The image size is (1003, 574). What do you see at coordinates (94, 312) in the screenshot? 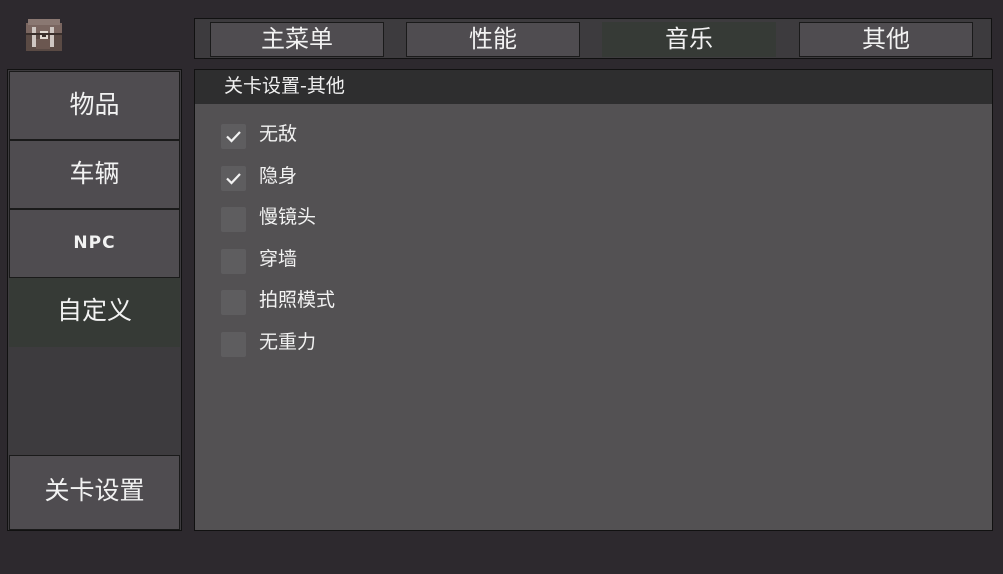
I see `sidebar-item-custom: 自定义` at bounding box center [94, 312].